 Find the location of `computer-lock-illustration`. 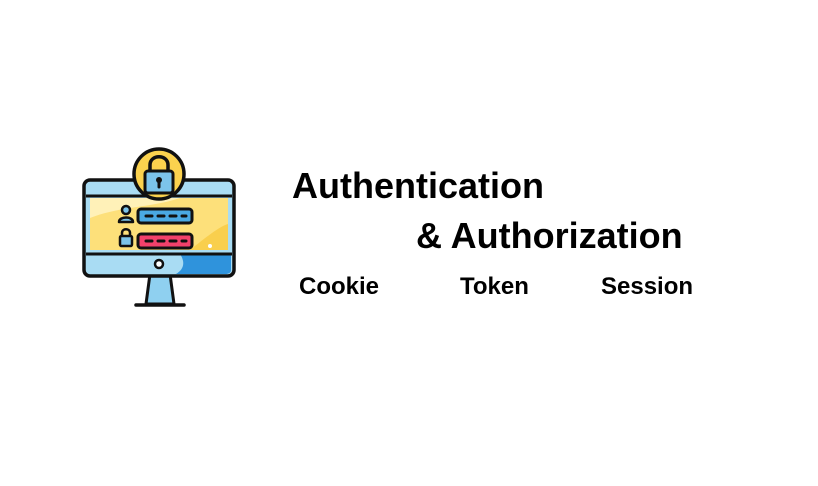

computer-lock-illustration is located at coordinates (160, 228).